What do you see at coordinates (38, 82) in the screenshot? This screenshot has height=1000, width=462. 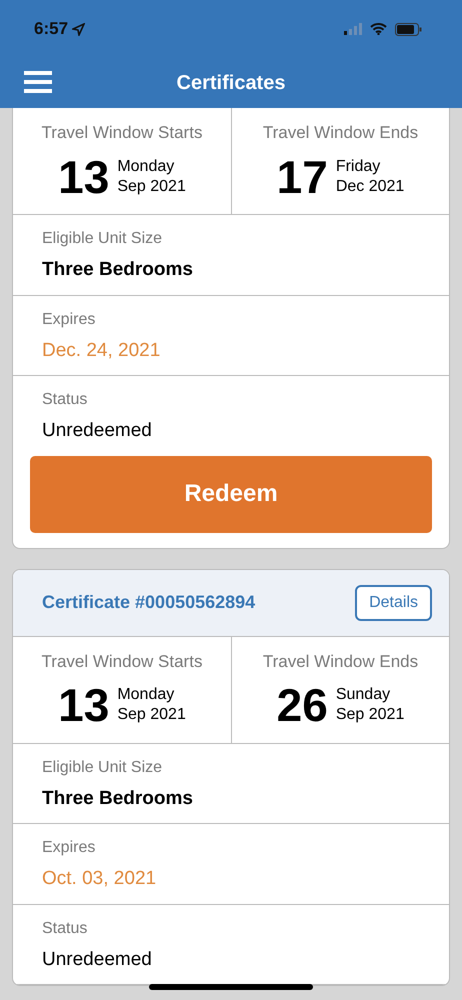 I see `menu-button` at bounding box center [38, 82].